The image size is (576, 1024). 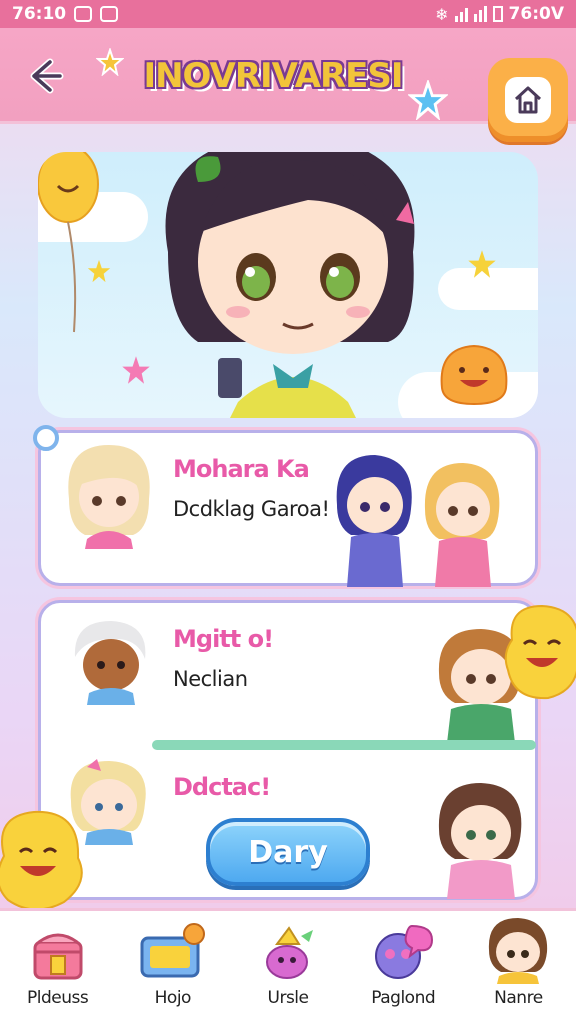 I want to click on bird-icon, so click(x=289, y=952).